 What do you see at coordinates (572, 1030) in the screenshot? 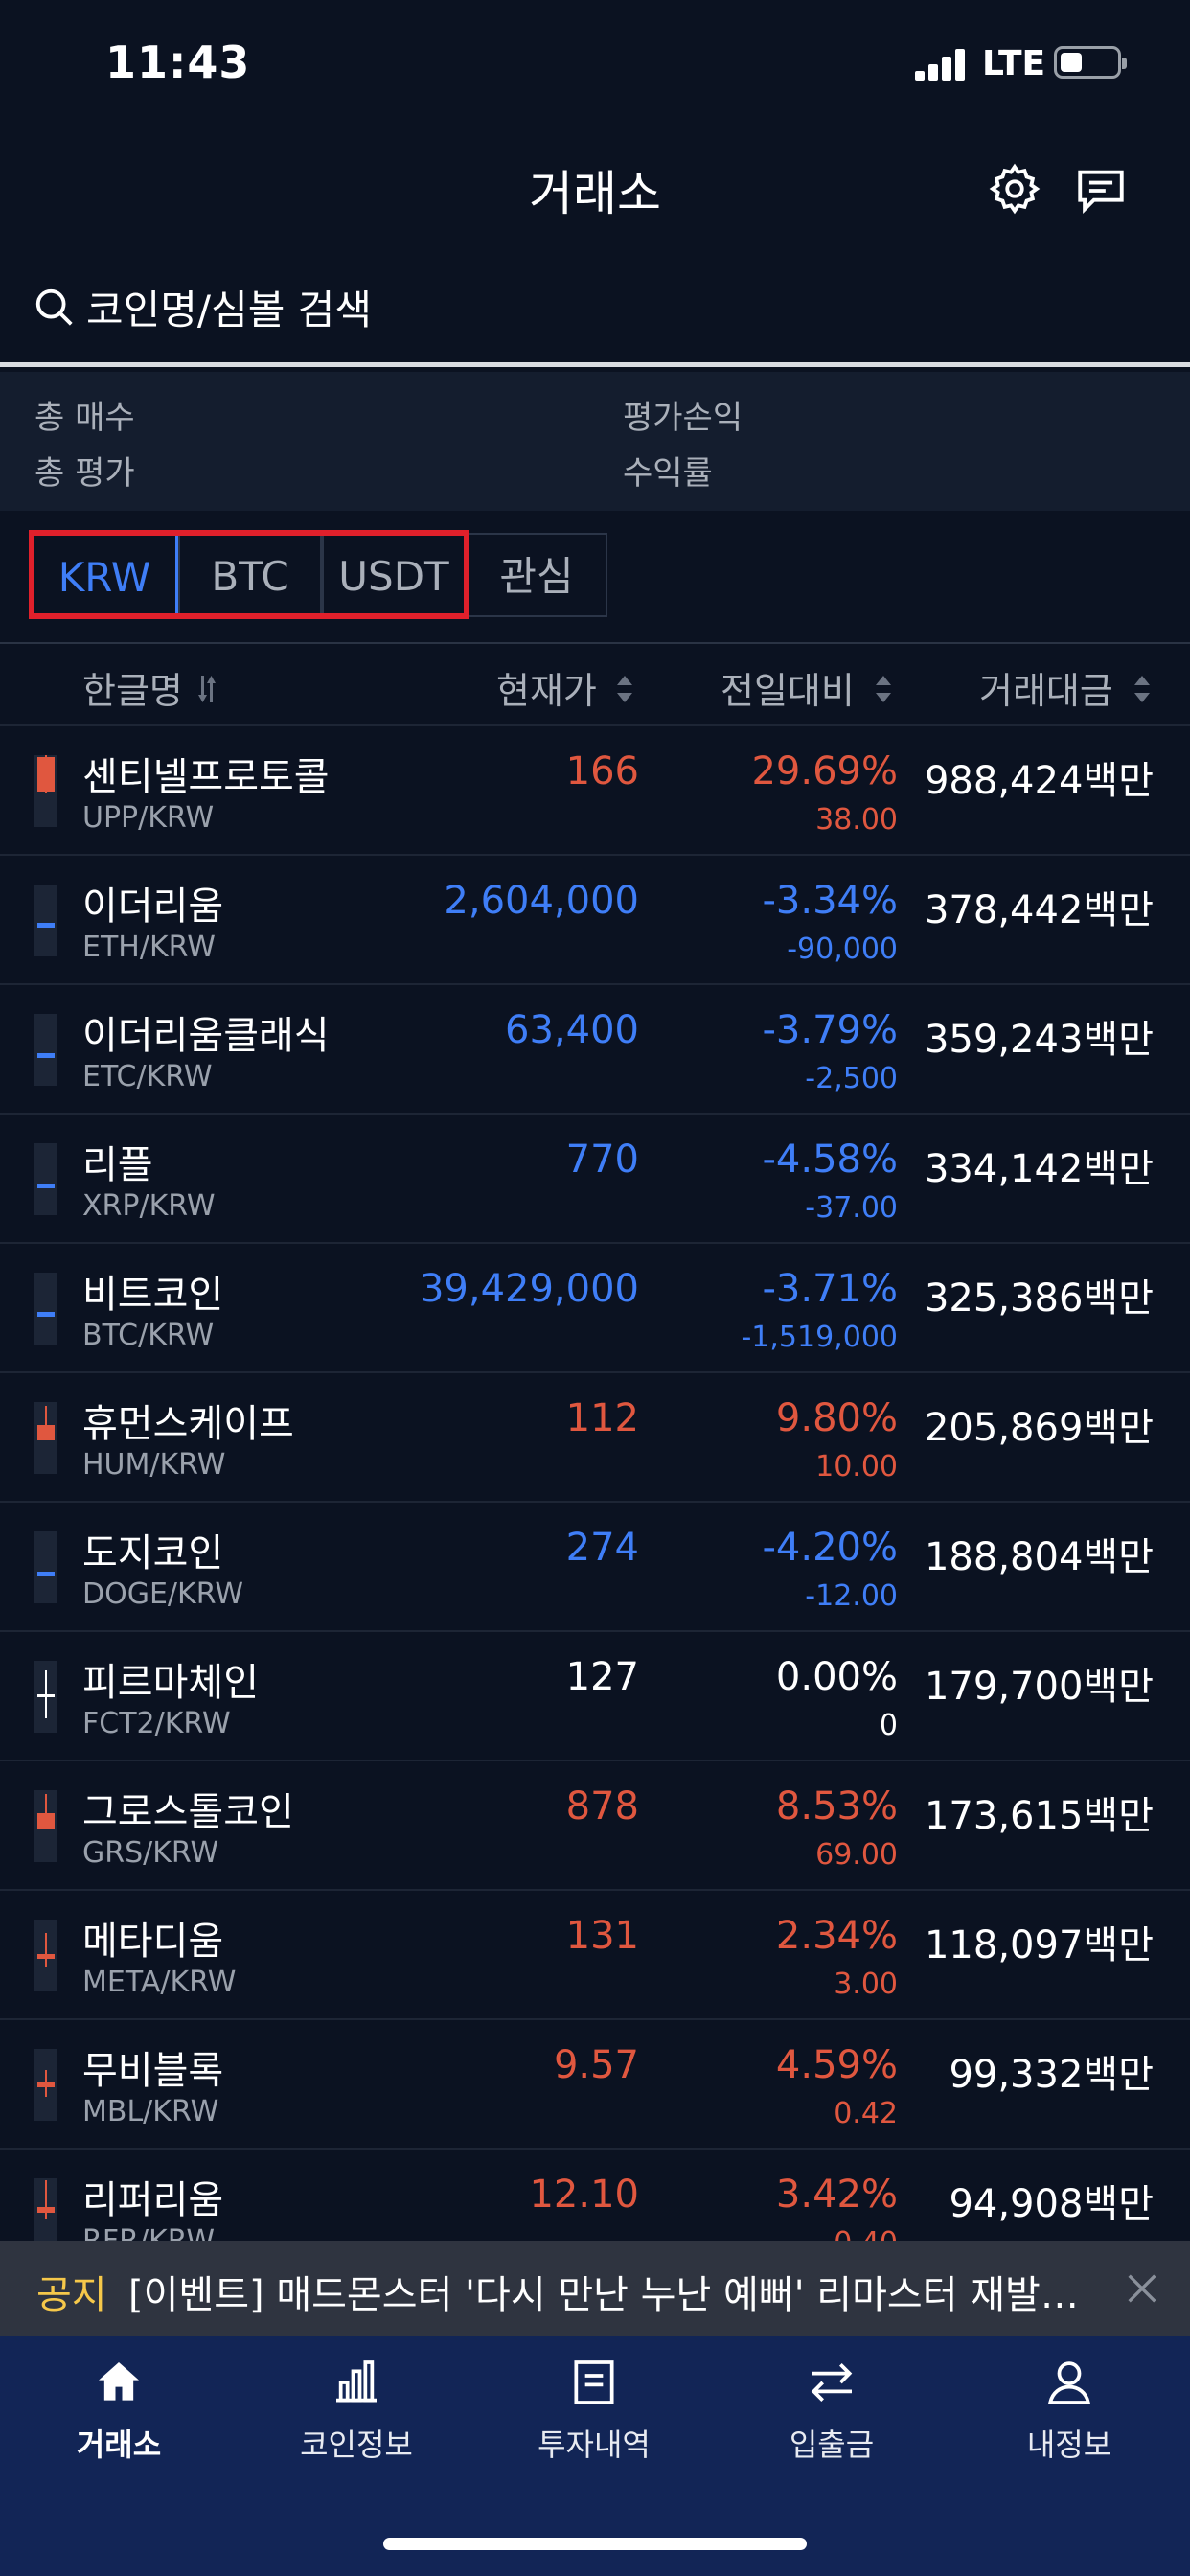
I see `current-price: 63,400` at bounding box center [572, 1030].